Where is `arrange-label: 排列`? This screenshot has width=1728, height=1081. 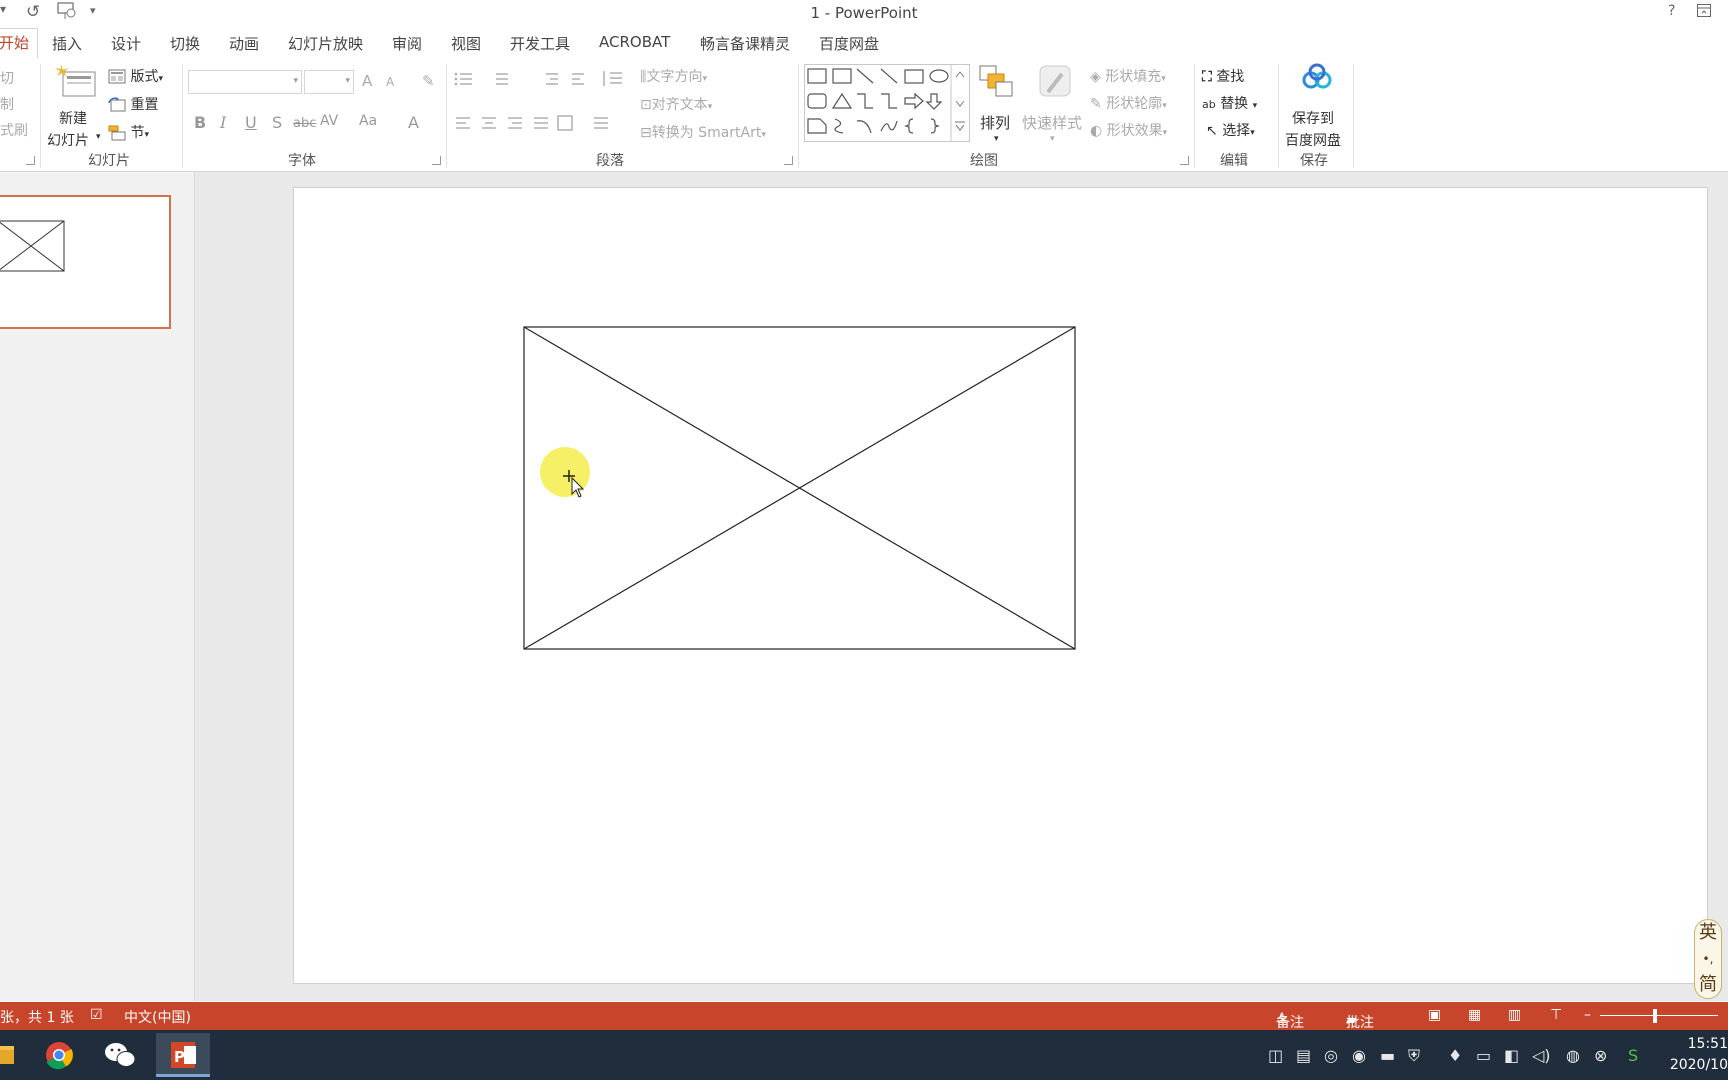 arrange-label: 排列 is located at coordinates (995, 123).